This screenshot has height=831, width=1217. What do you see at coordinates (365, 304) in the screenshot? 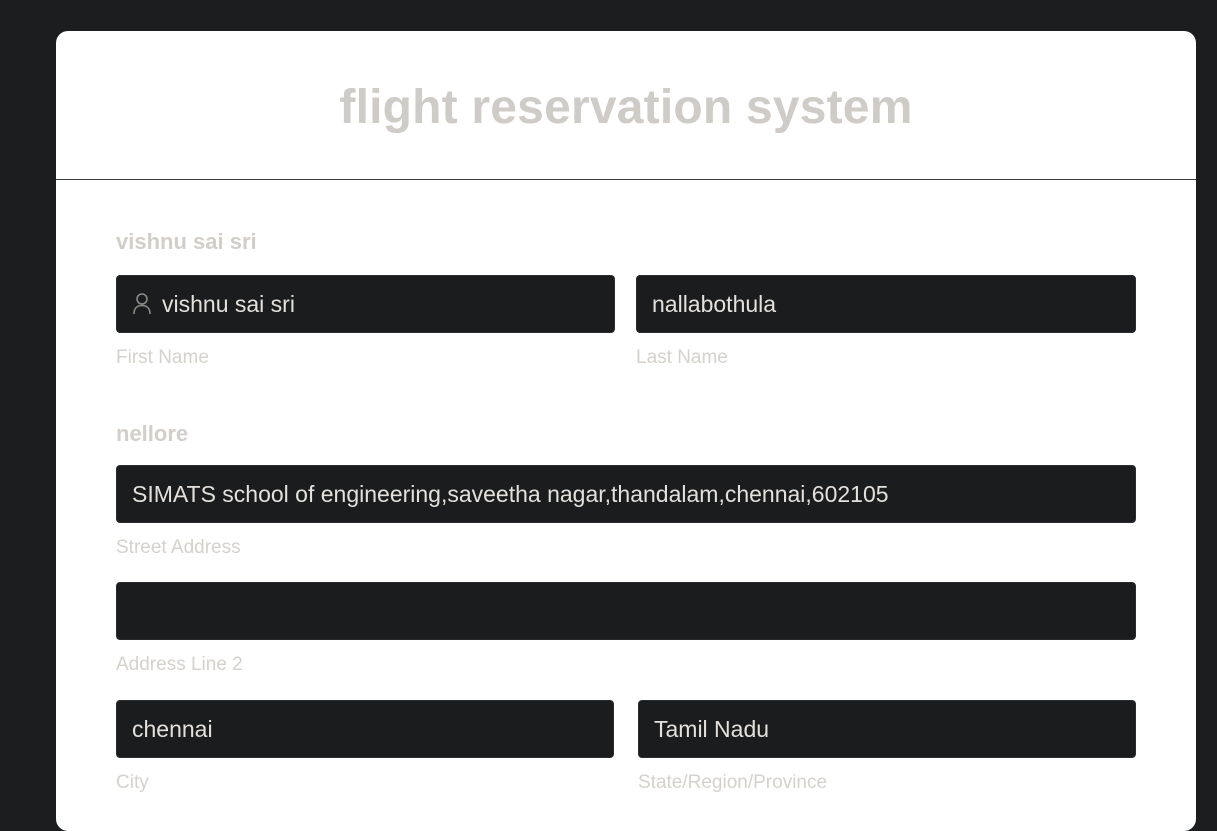
I see `first-name-field: vishnu sai sri` at bounding box center [365, 304].